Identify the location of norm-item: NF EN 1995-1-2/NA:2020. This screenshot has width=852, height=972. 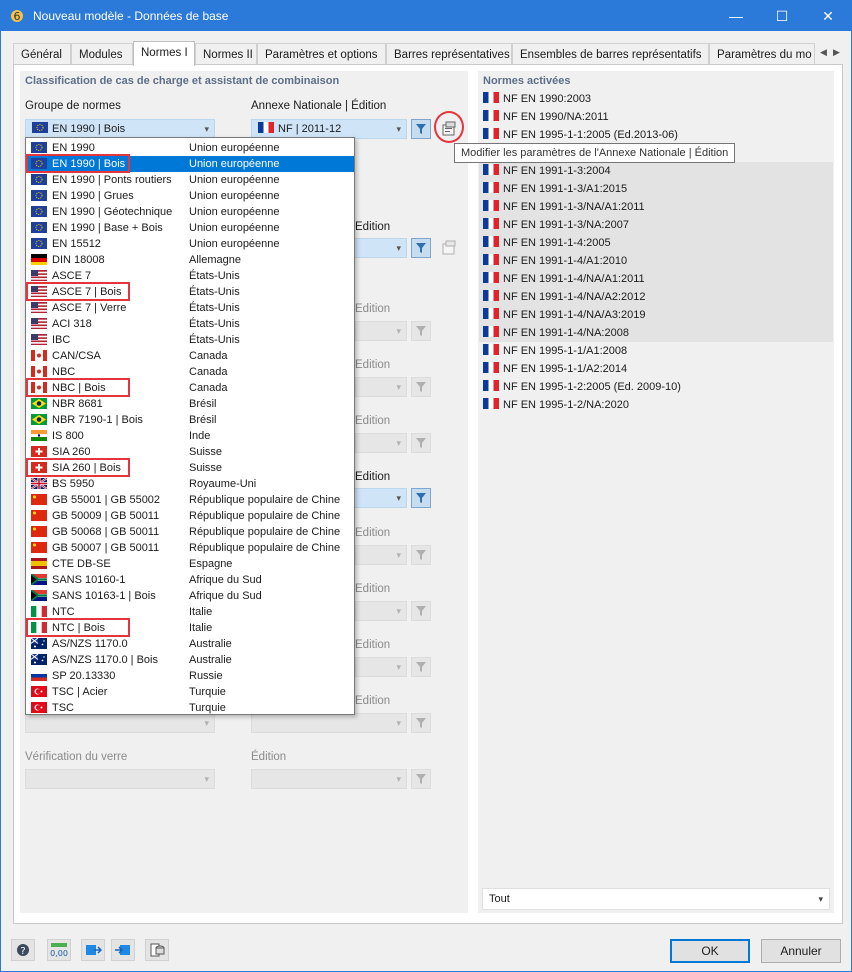
(656, 405).